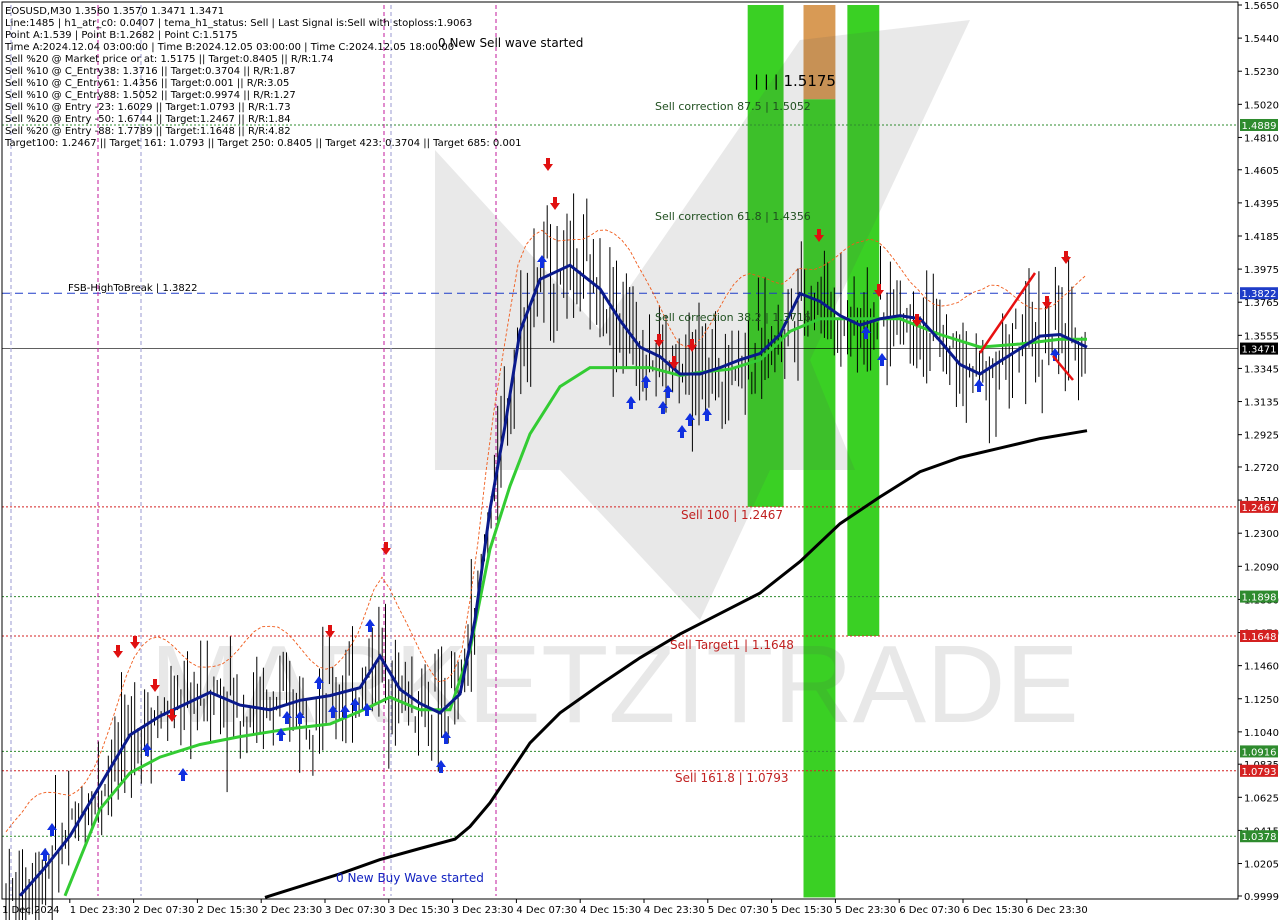  Describe the element at coordinates (546, 910) in the screenshot. I see `x-tick-label: 4 Dec 07:30` at that location.